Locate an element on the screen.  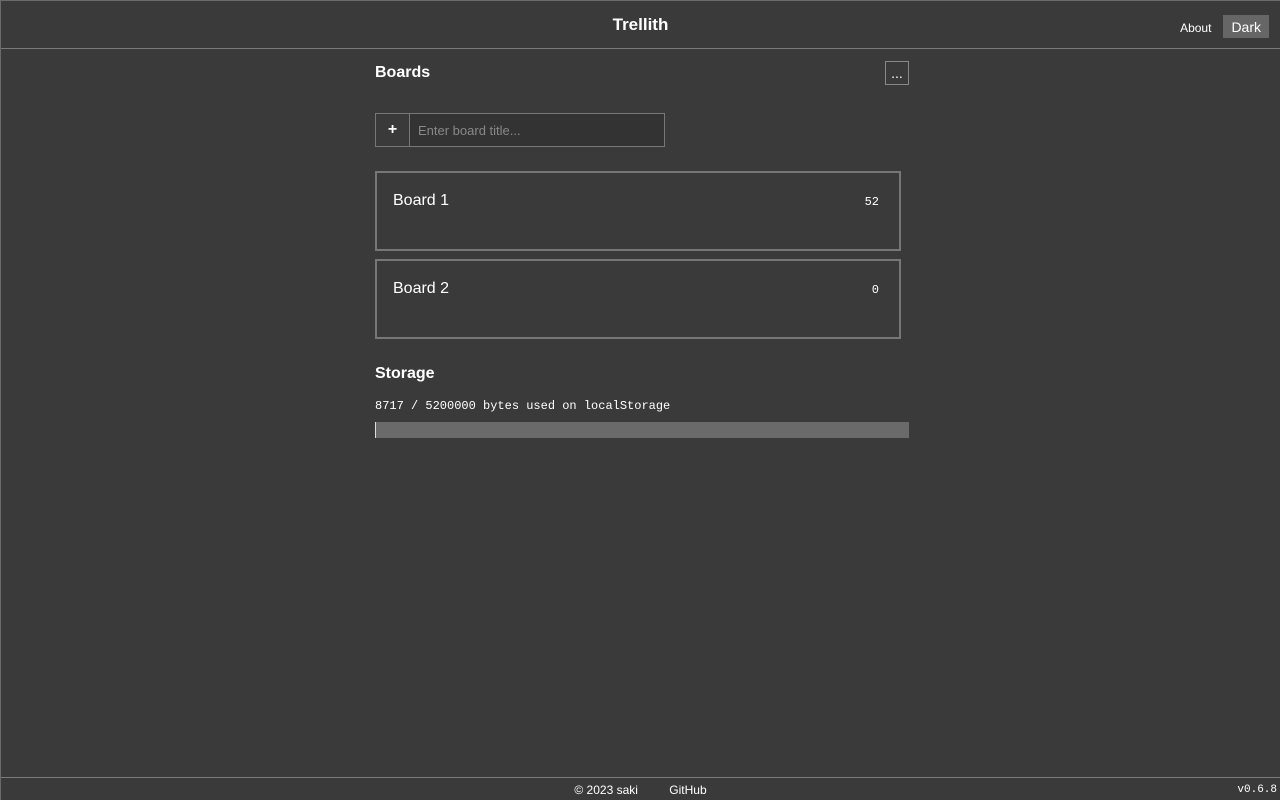
board-list: Board 1 52 Board 2 0 is located at coordinates (638, 255).